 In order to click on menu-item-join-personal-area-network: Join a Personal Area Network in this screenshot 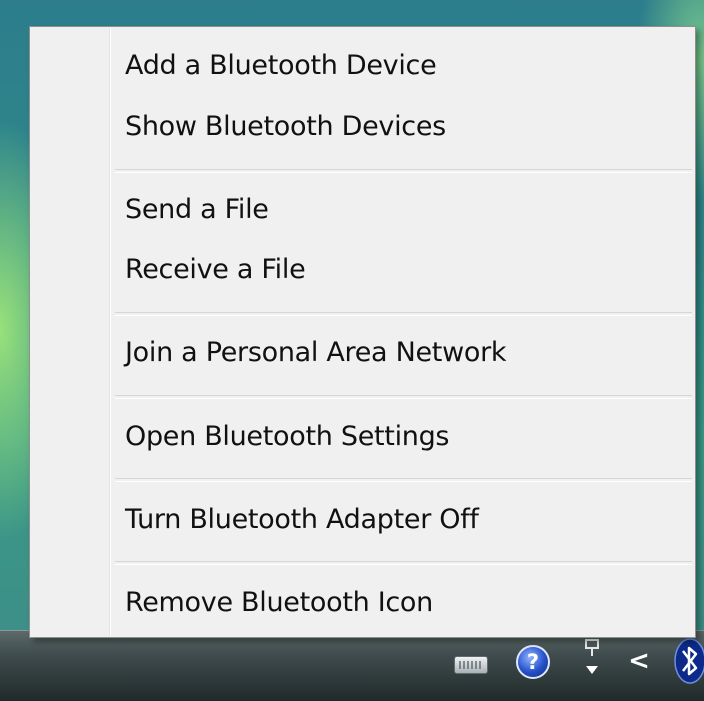, I will do `click(362, 352)`.